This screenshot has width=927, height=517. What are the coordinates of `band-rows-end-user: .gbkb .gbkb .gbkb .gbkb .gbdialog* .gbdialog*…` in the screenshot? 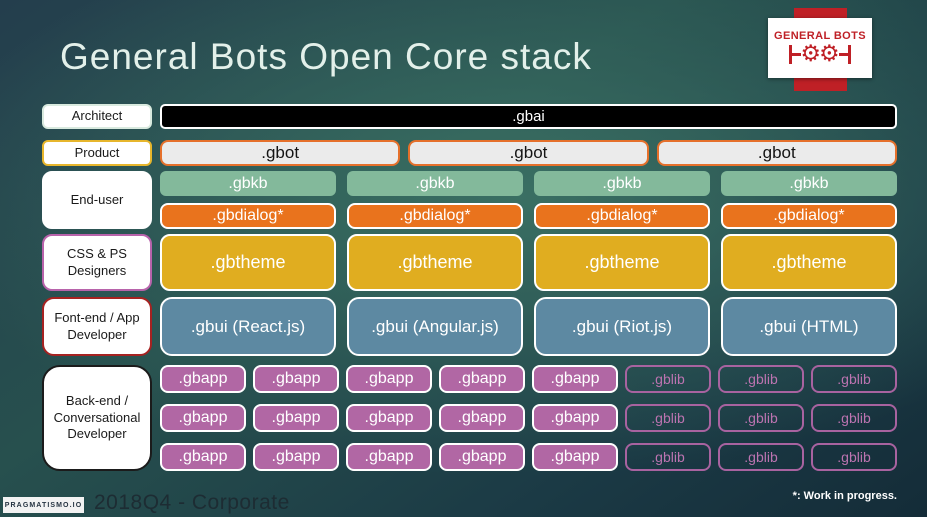 It's located at (528, 200).